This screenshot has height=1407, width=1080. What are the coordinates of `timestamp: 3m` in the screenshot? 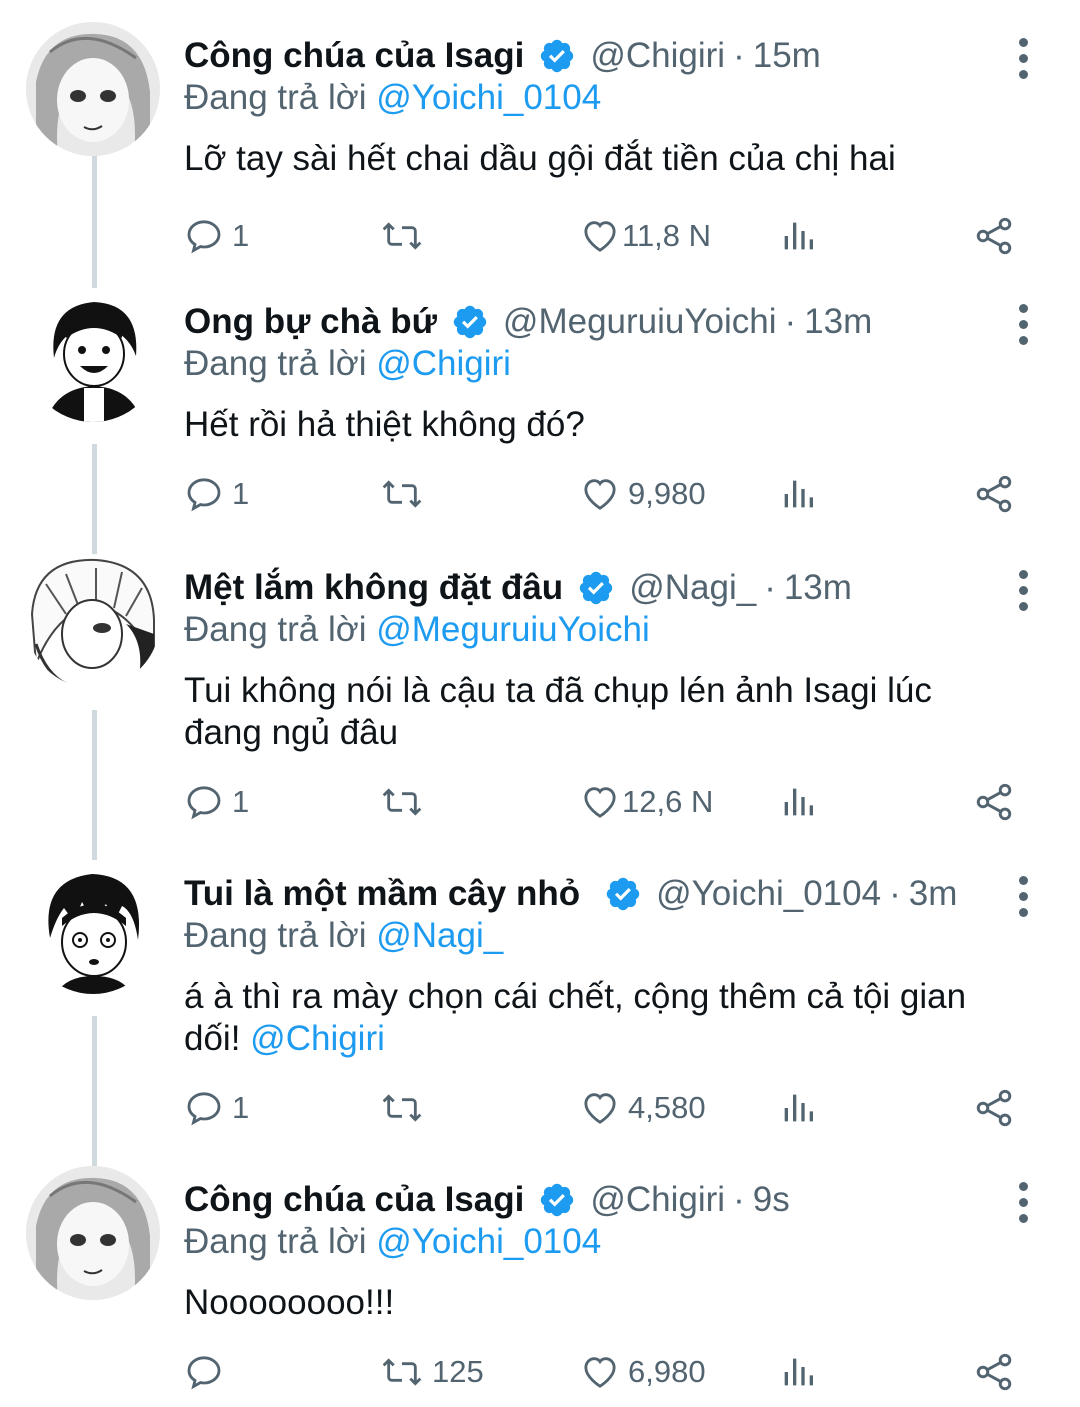 It's located at (933, 894).